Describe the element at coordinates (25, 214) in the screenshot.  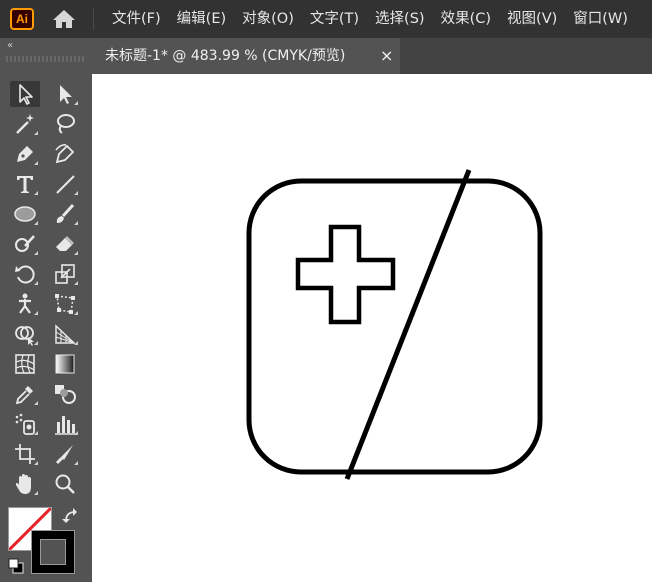
I see `ellipse-tool` at that location.